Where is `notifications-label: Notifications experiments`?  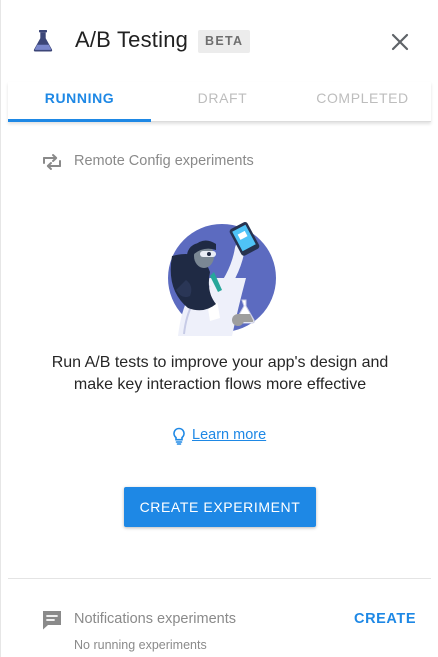
notifications-label: Notifications experiments is located at coordinates (155, 619).